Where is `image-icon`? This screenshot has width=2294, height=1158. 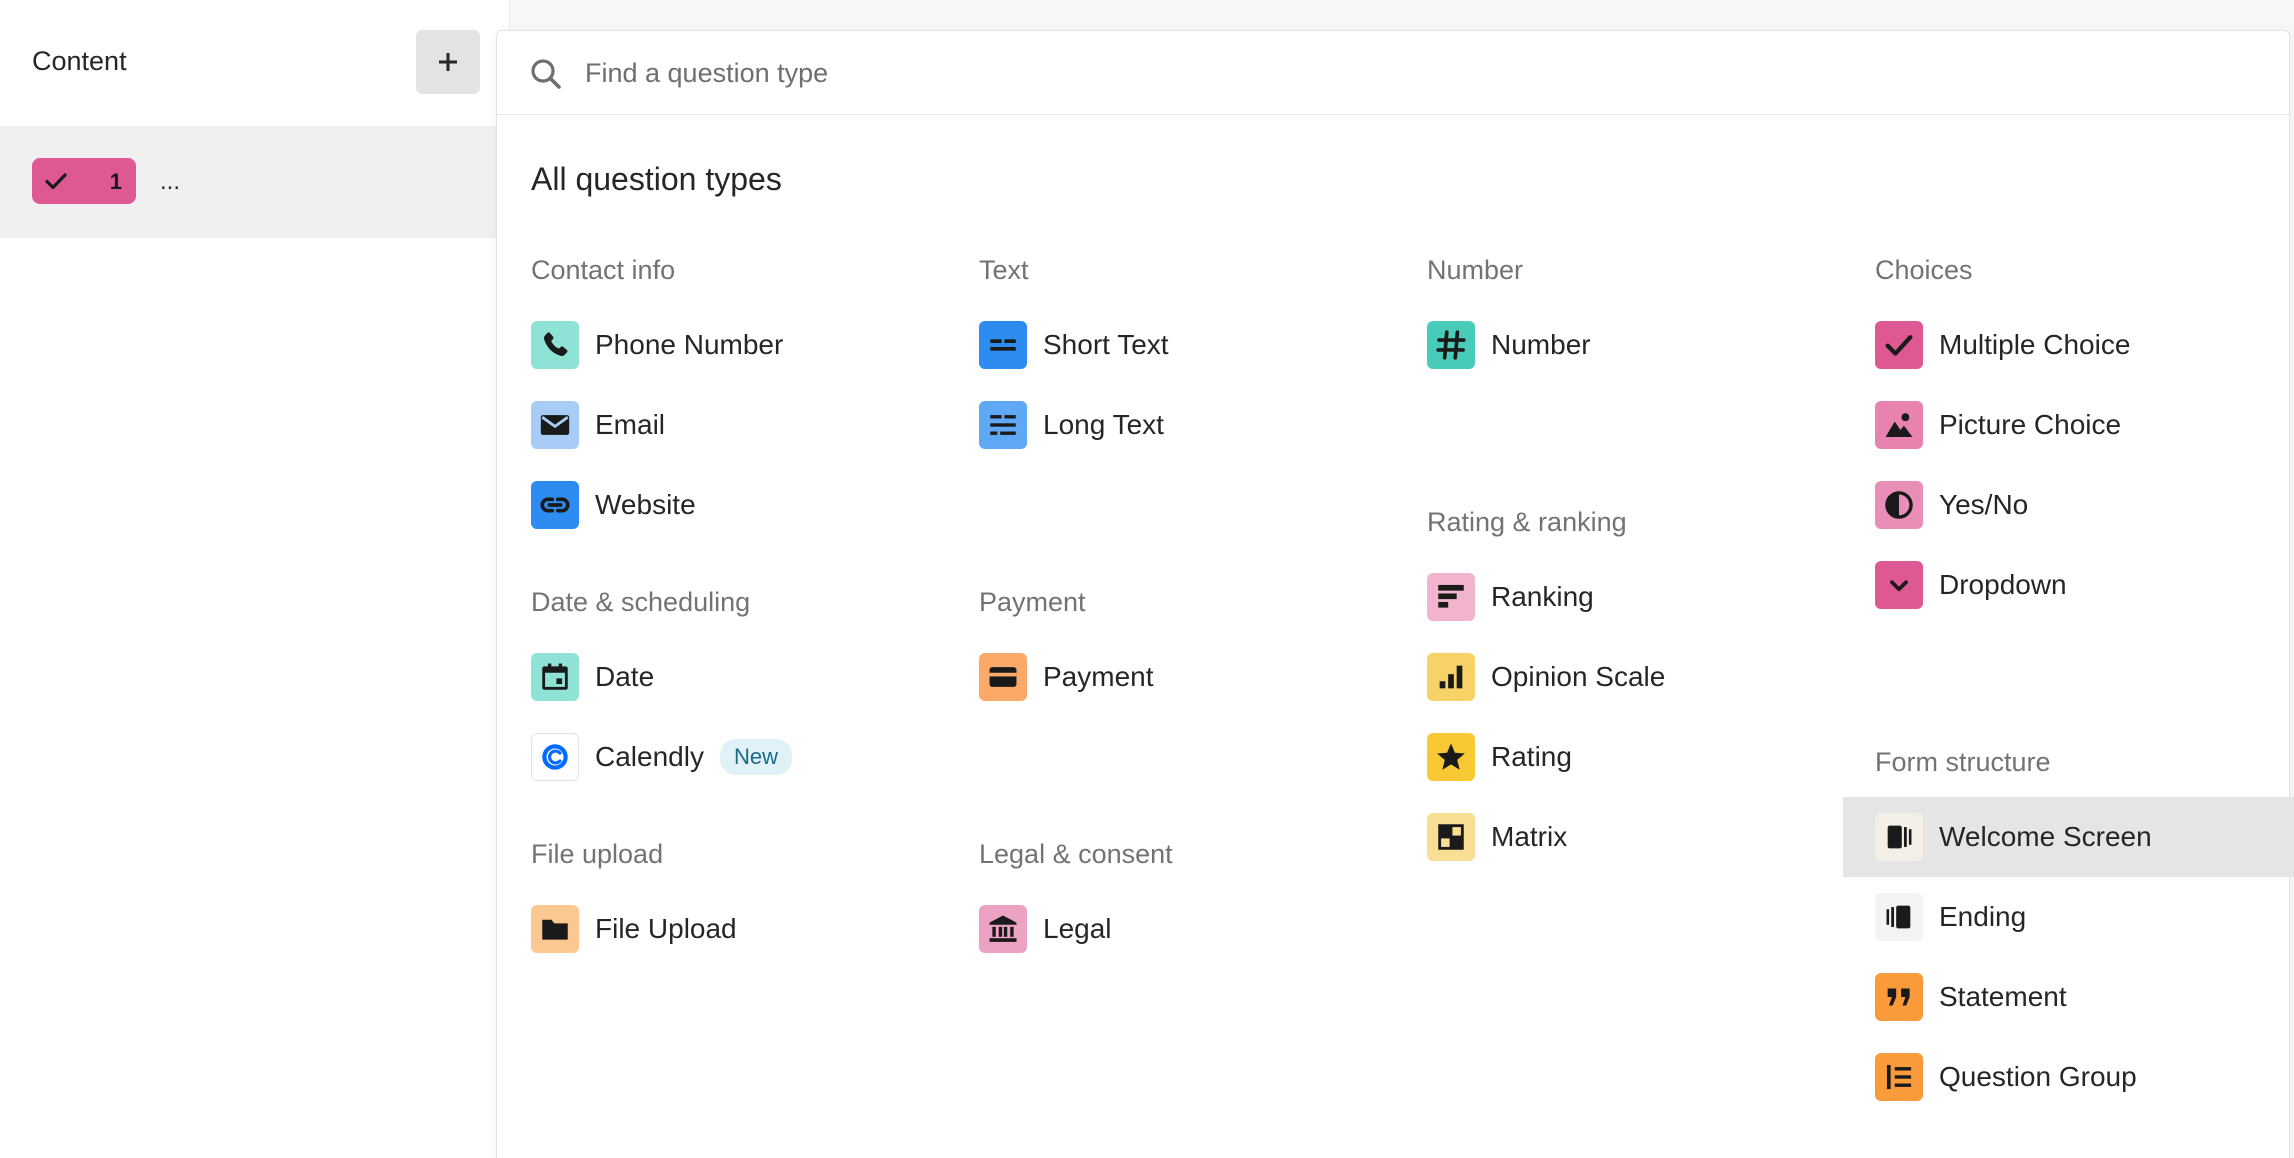
image-icon is located at coordinates (1899, 425).